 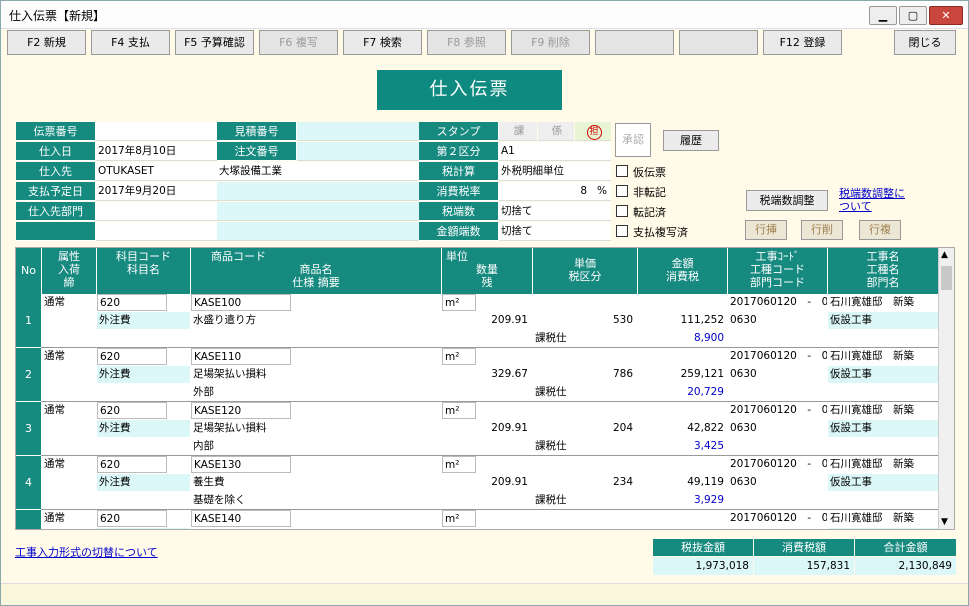 I want to click on shohin-name-cell: 水盛り遣り方, so click(x=316, y=320).